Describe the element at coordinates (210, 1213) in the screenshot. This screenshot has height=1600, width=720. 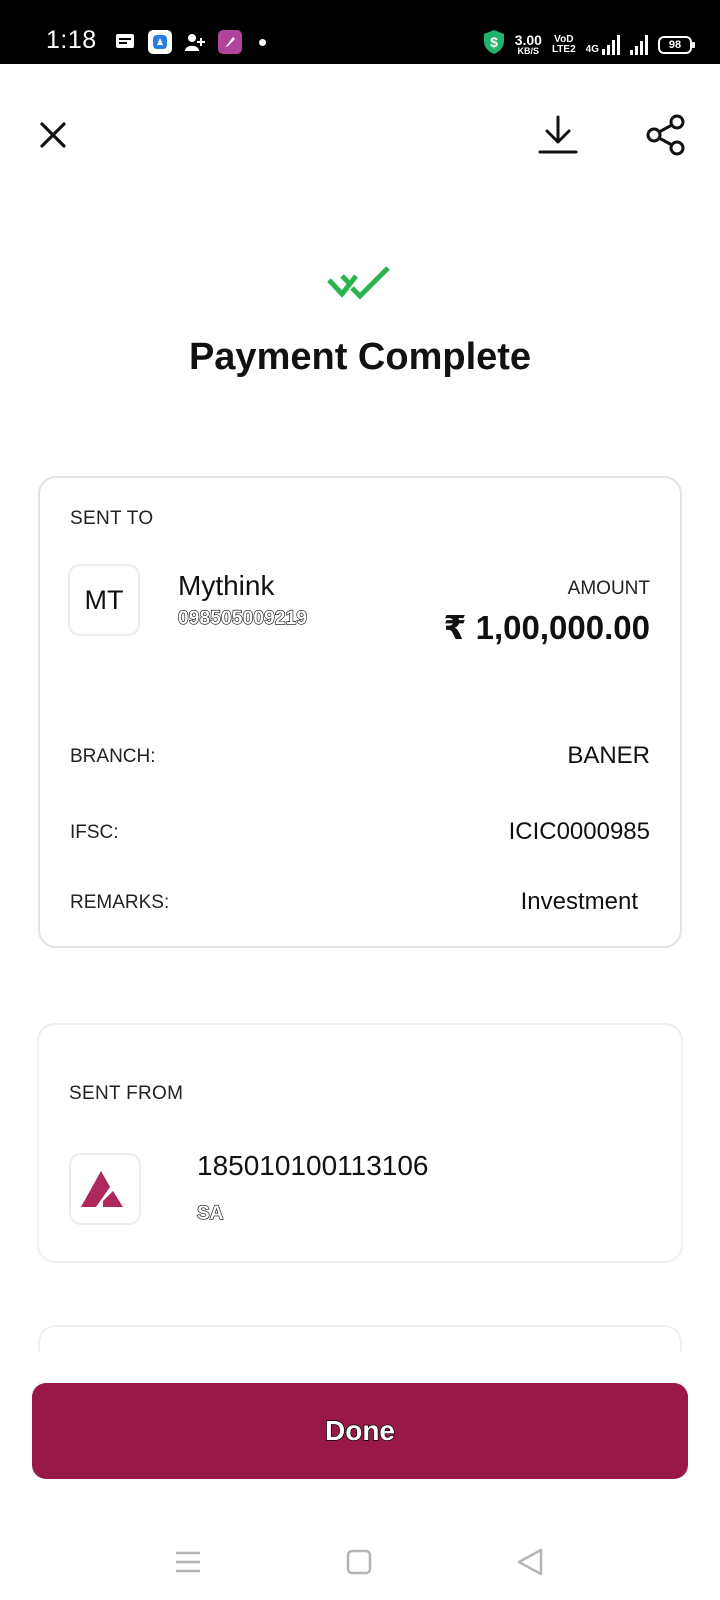
I see `from-account-type: SA` at that location.